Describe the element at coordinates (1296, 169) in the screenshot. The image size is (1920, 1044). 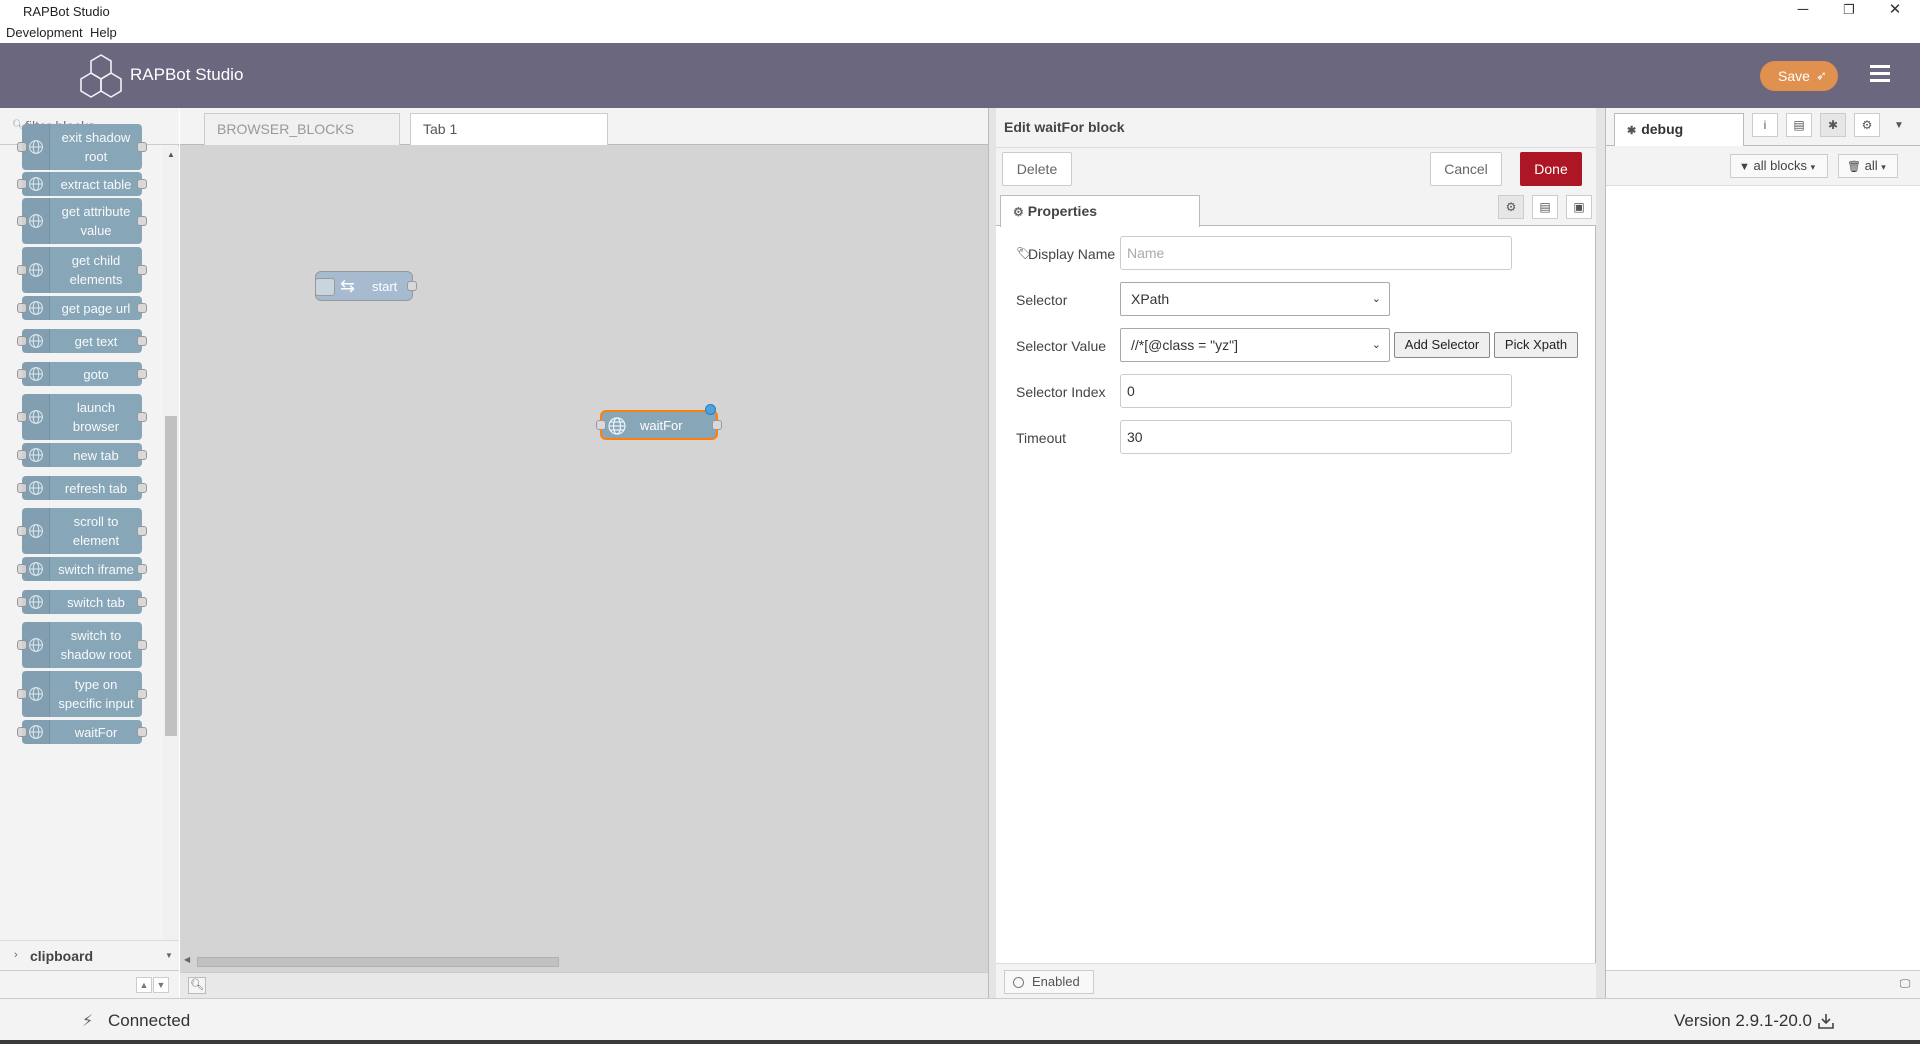
I see `tray-toolbar: Delete Cancel Done` at that location.